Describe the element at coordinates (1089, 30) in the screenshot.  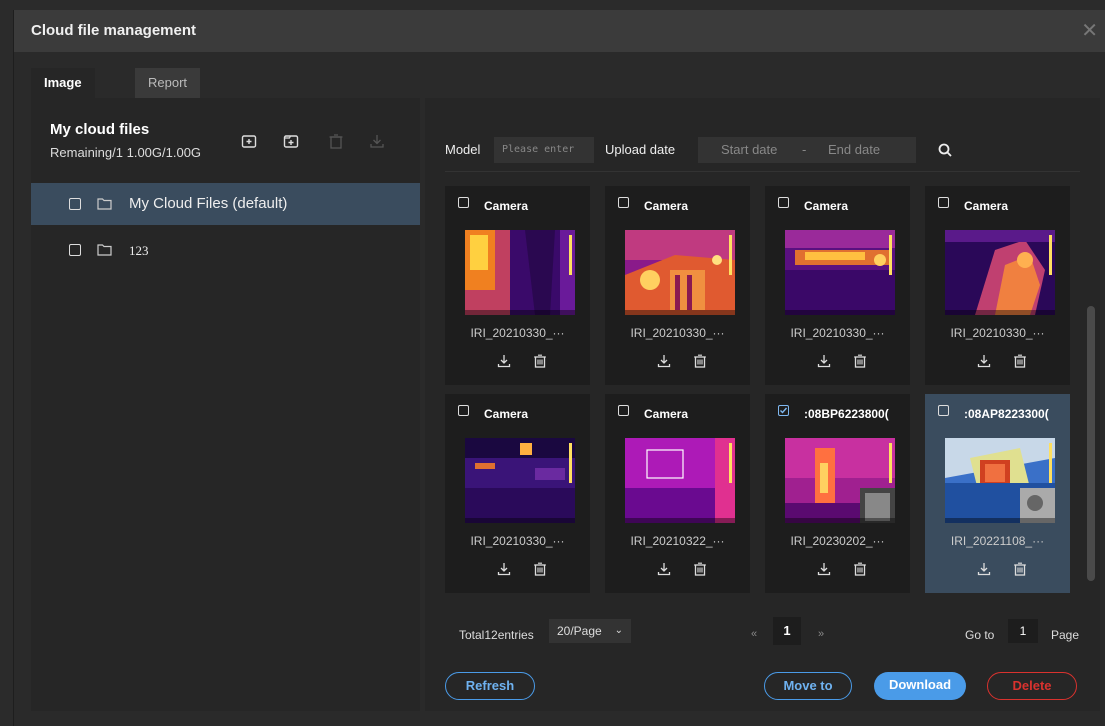
I see `close-icon: ✕` at that location.